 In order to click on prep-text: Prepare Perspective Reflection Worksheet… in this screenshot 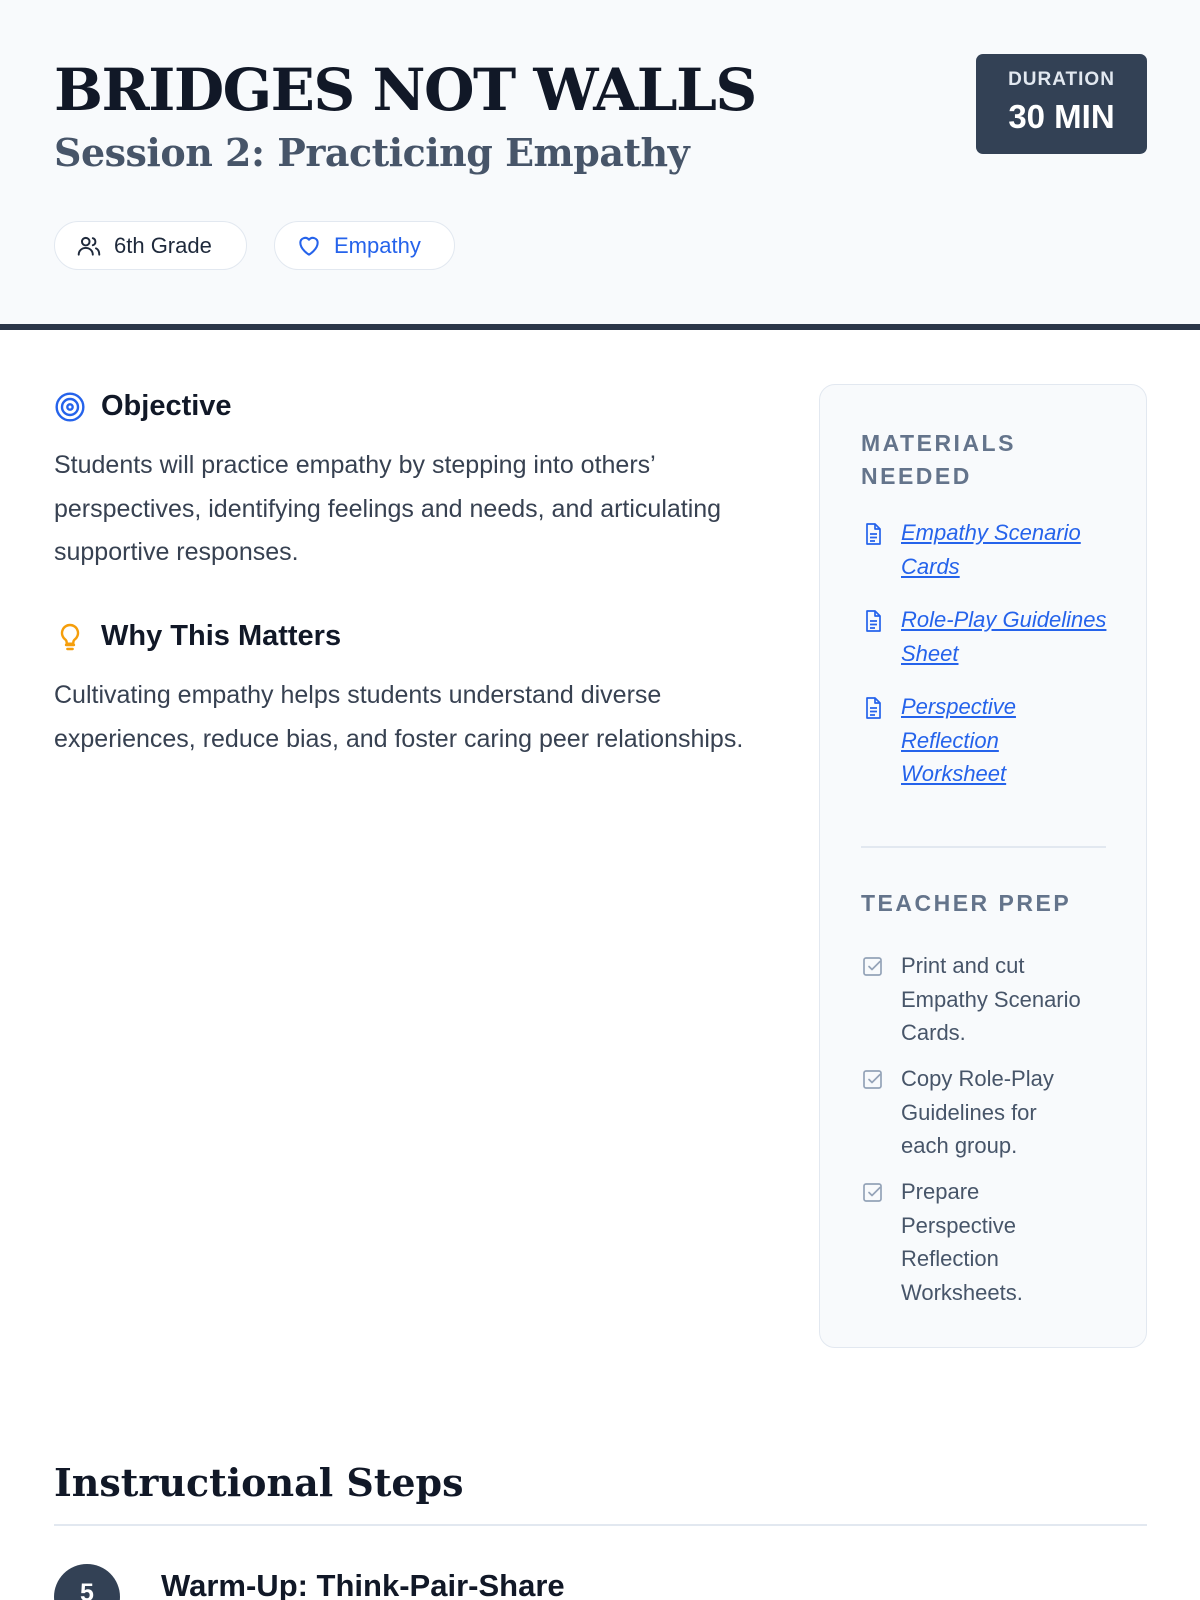, I will do `click(962, 1242)`.